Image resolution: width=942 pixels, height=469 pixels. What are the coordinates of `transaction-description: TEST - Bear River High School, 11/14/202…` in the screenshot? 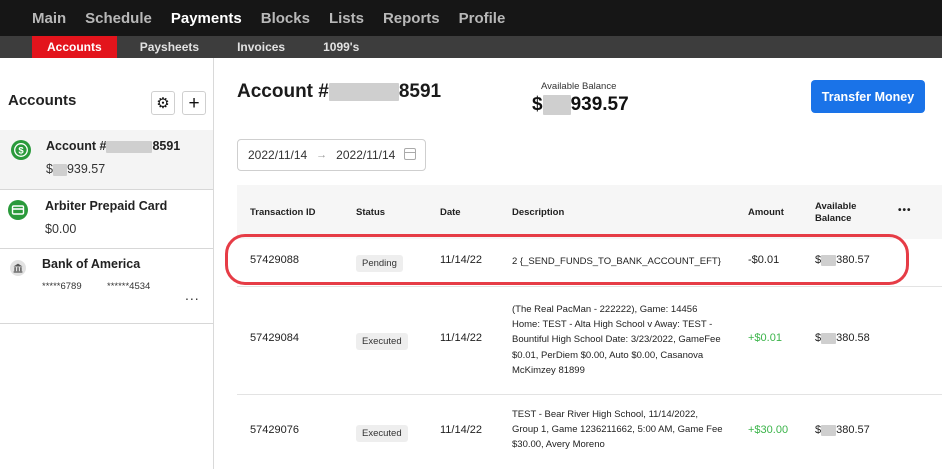 It's located at (617, 430).